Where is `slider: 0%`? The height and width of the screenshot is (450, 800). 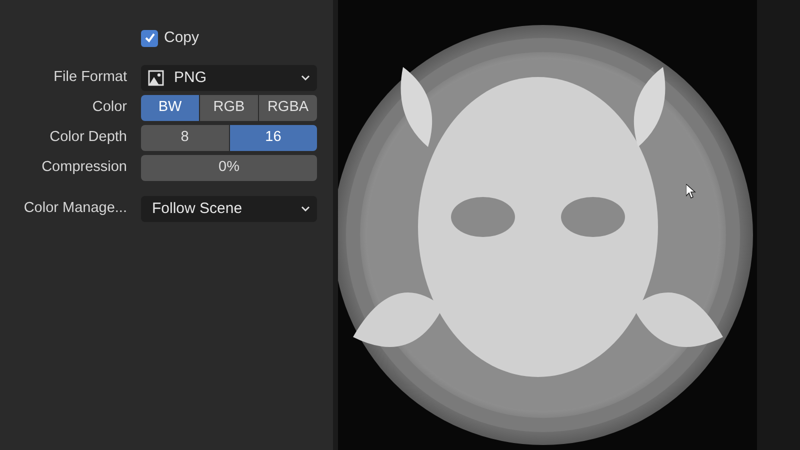
slider: 0% is located at coordinates (229, 168).